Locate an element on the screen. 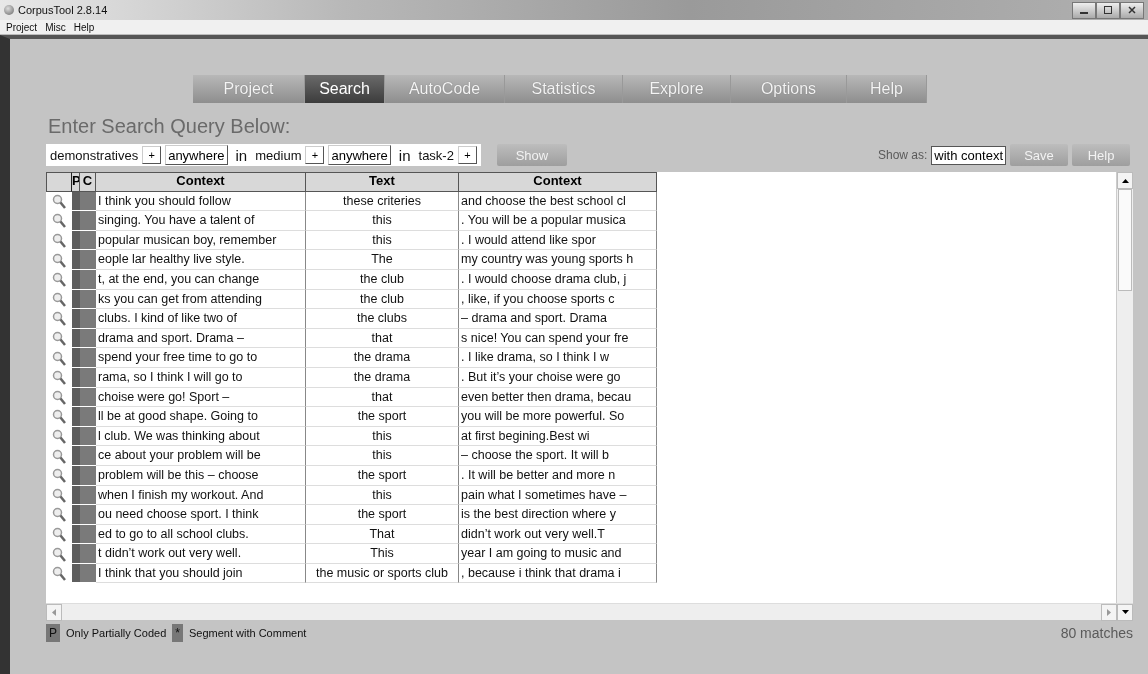  close-icon is located at coordinates (1132, 10).